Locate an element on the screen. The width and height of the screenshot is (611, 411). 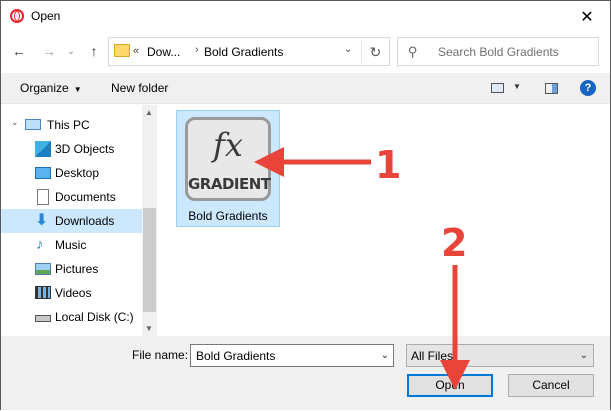
step-2-label: 2 is located at coordinates (454, 243).